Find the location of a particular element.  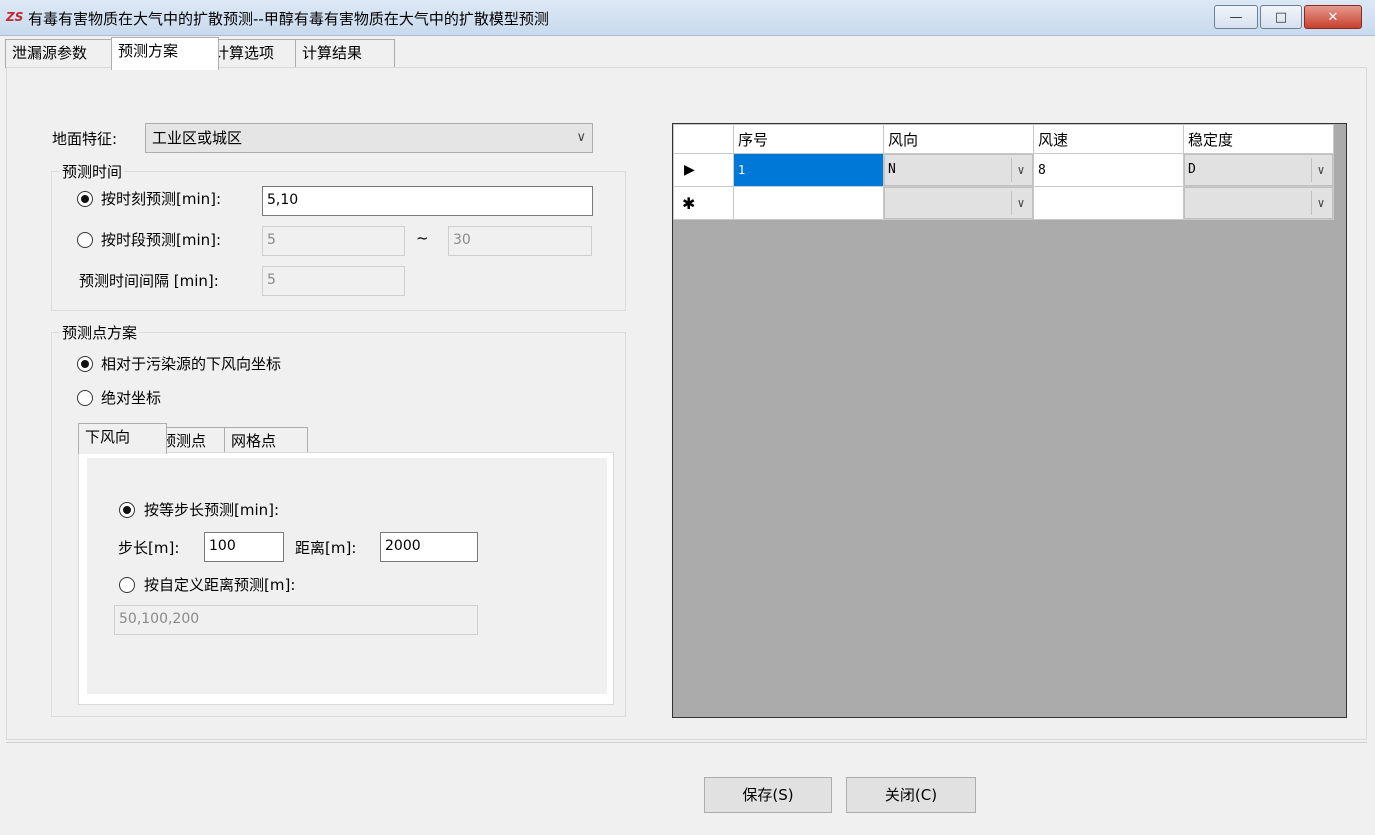

period-to-input: 30 is located at coordinates (520, 241).